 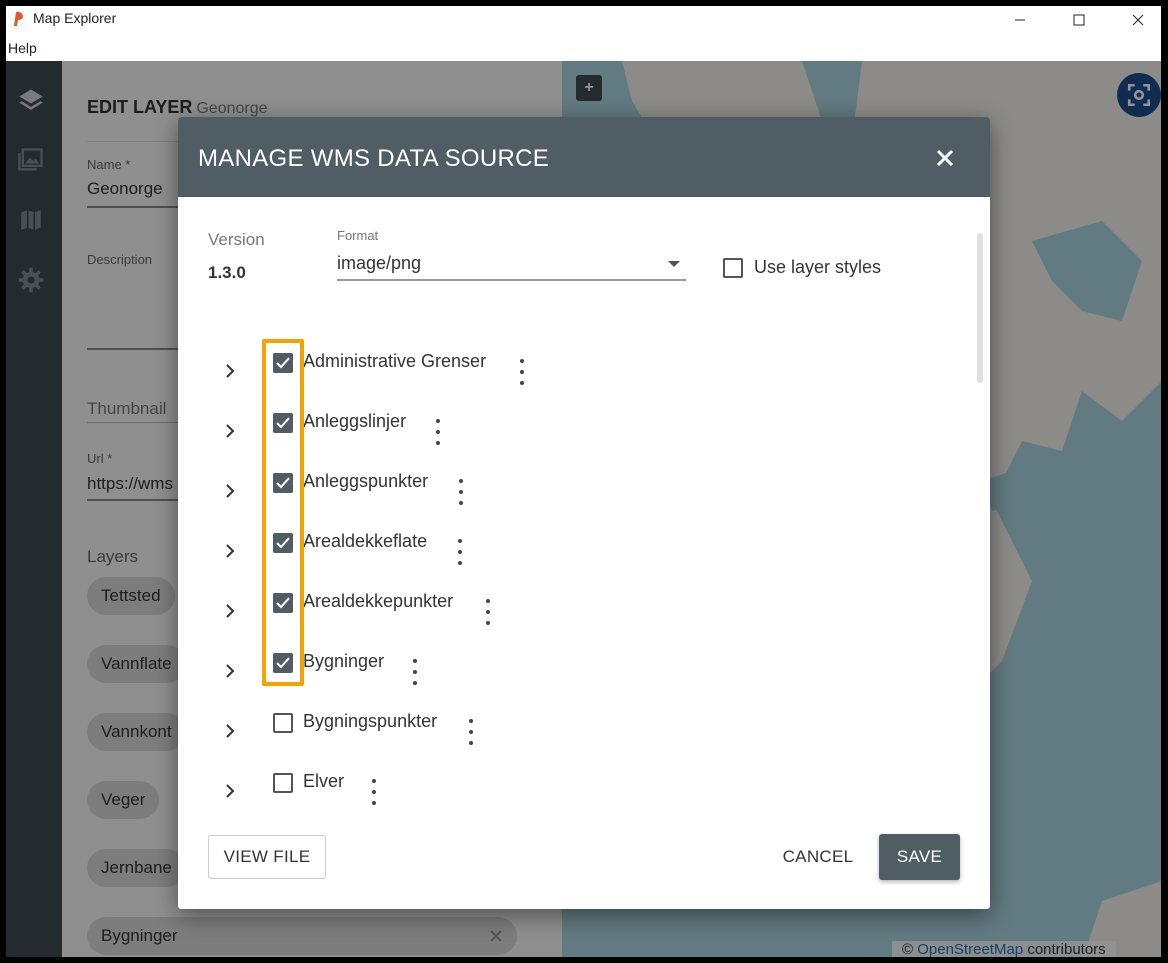 What do you see at coordinates (267, 857) in the screenshot?
I see `view-file-button: VIEW FILE` at bounding box center [267, 857].